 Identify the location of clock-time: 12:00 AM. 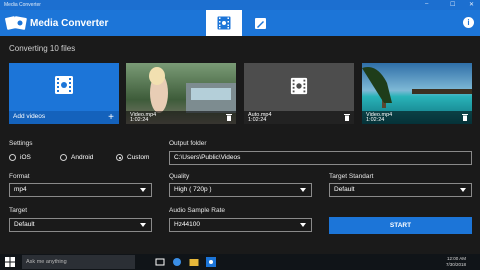
(456, 258).